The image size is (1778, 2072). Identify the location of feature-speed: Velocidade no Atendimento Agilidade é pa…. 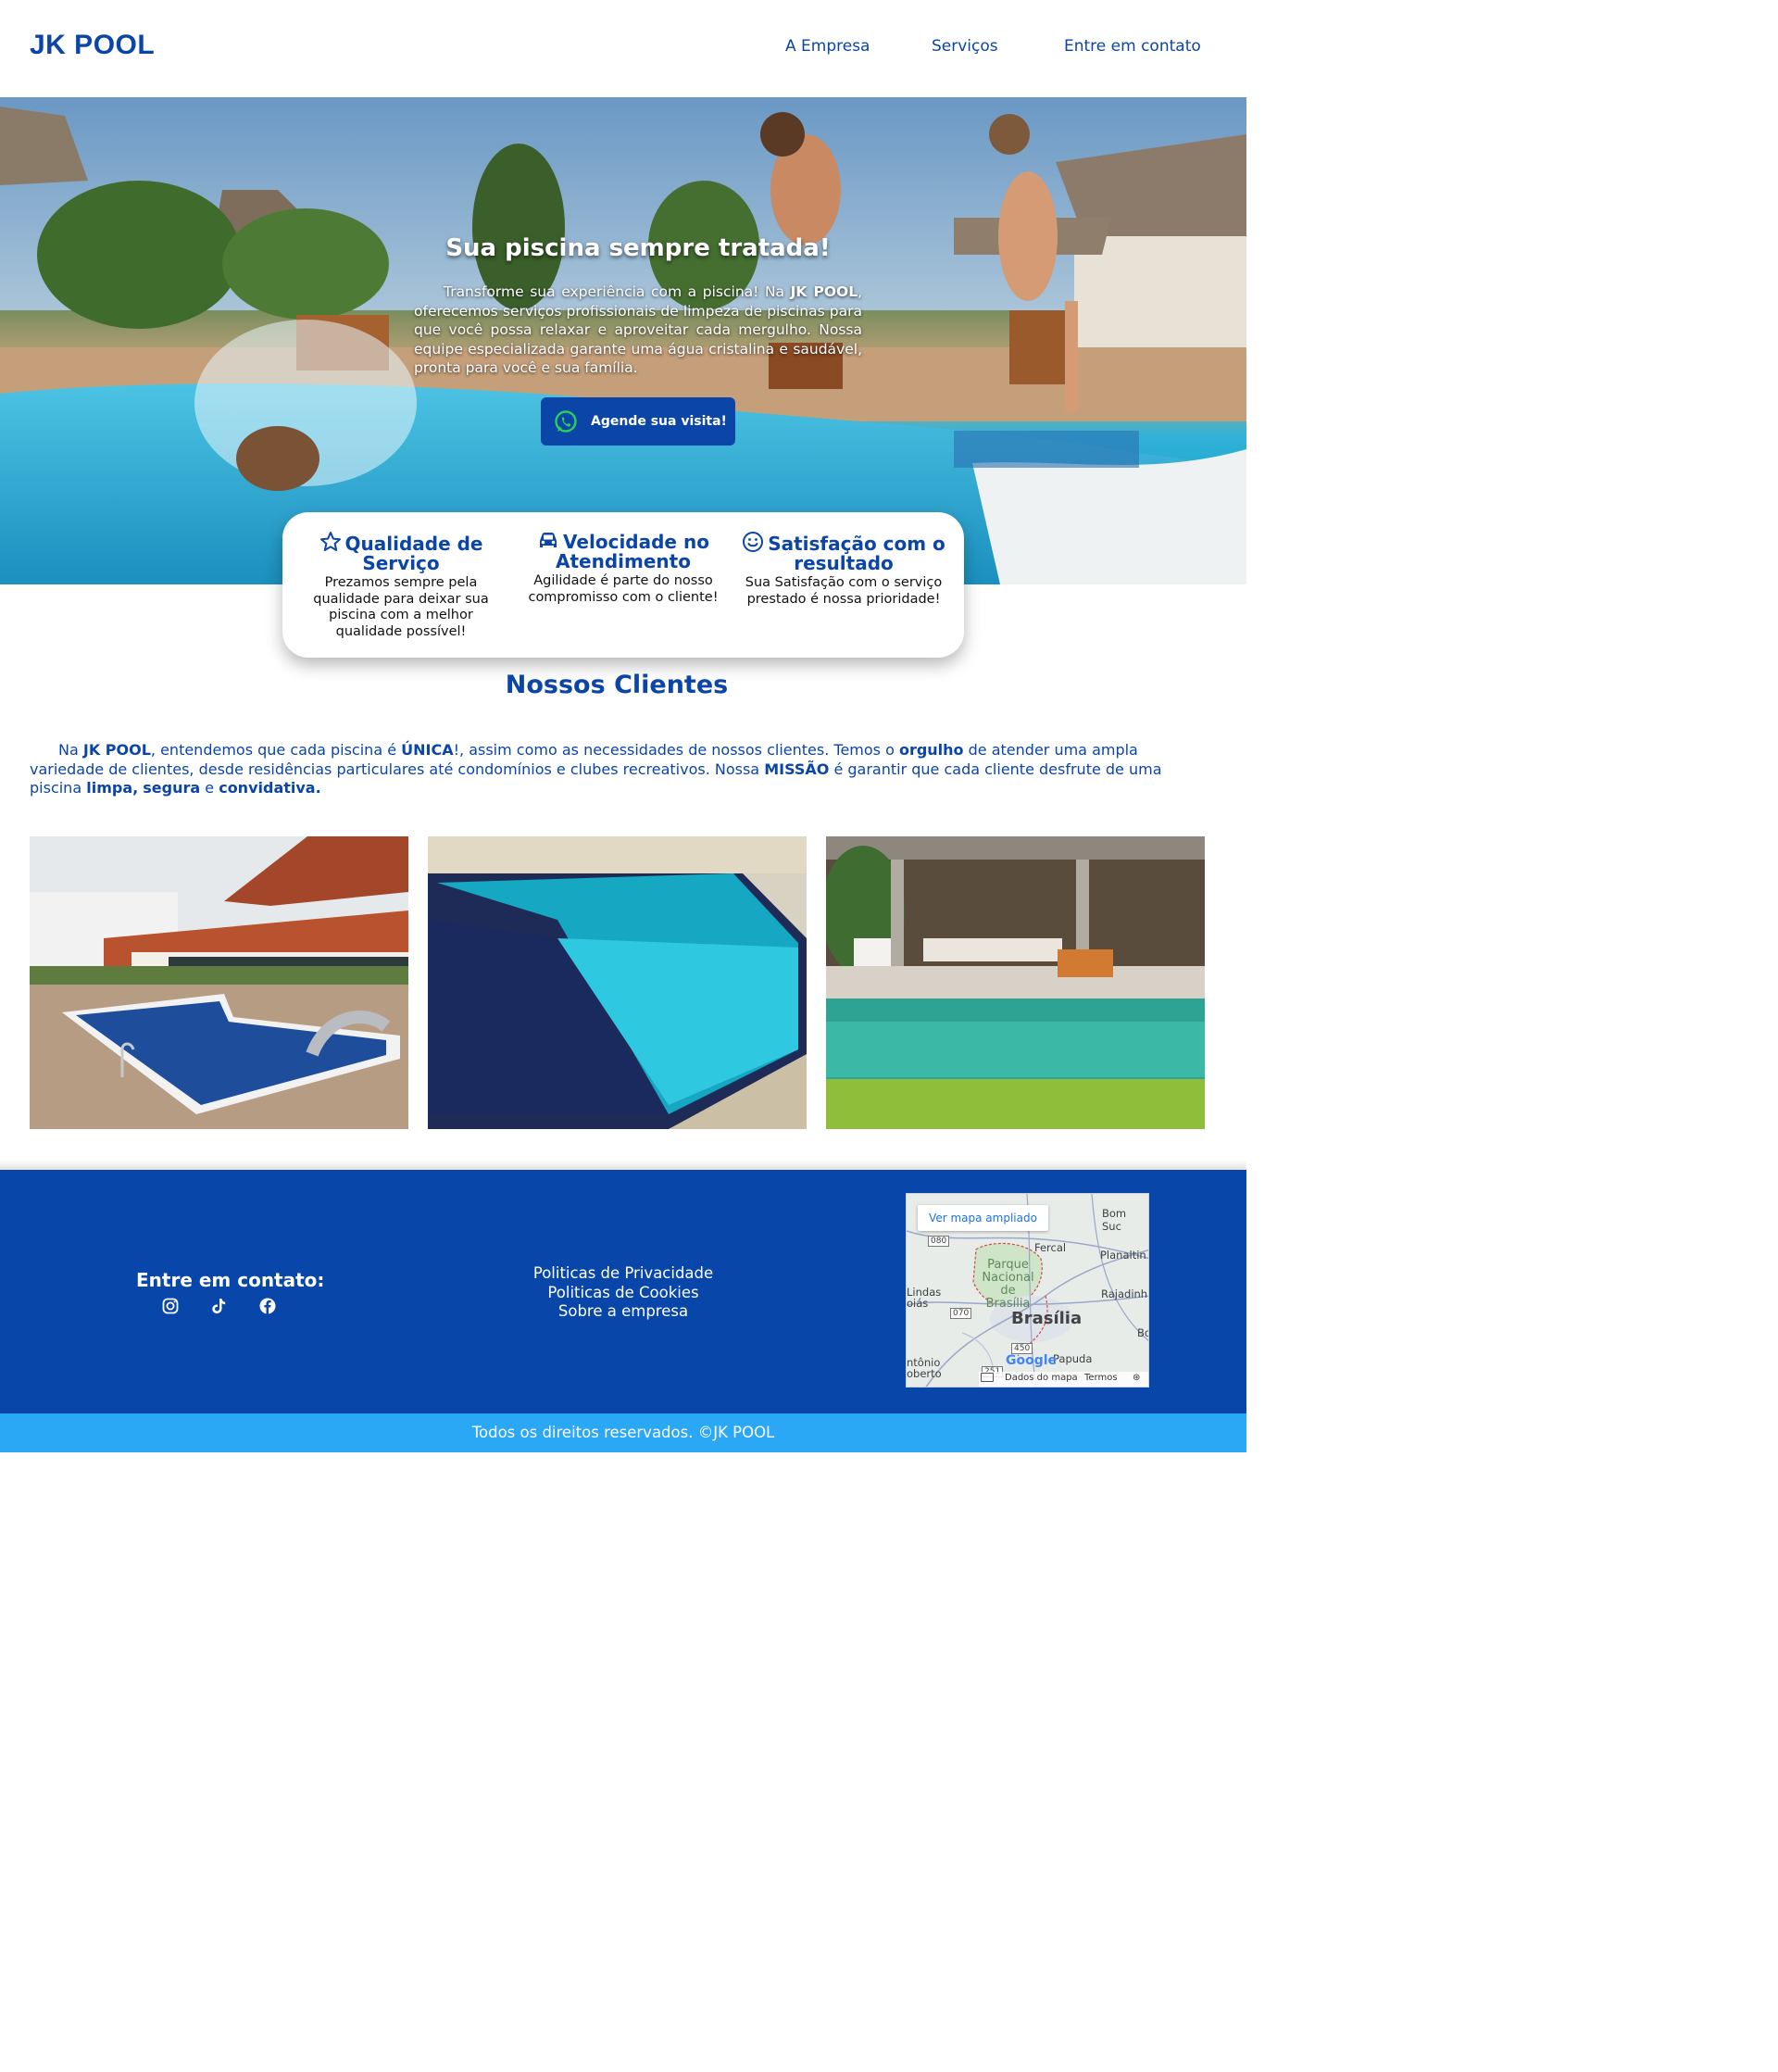
(623, 568).